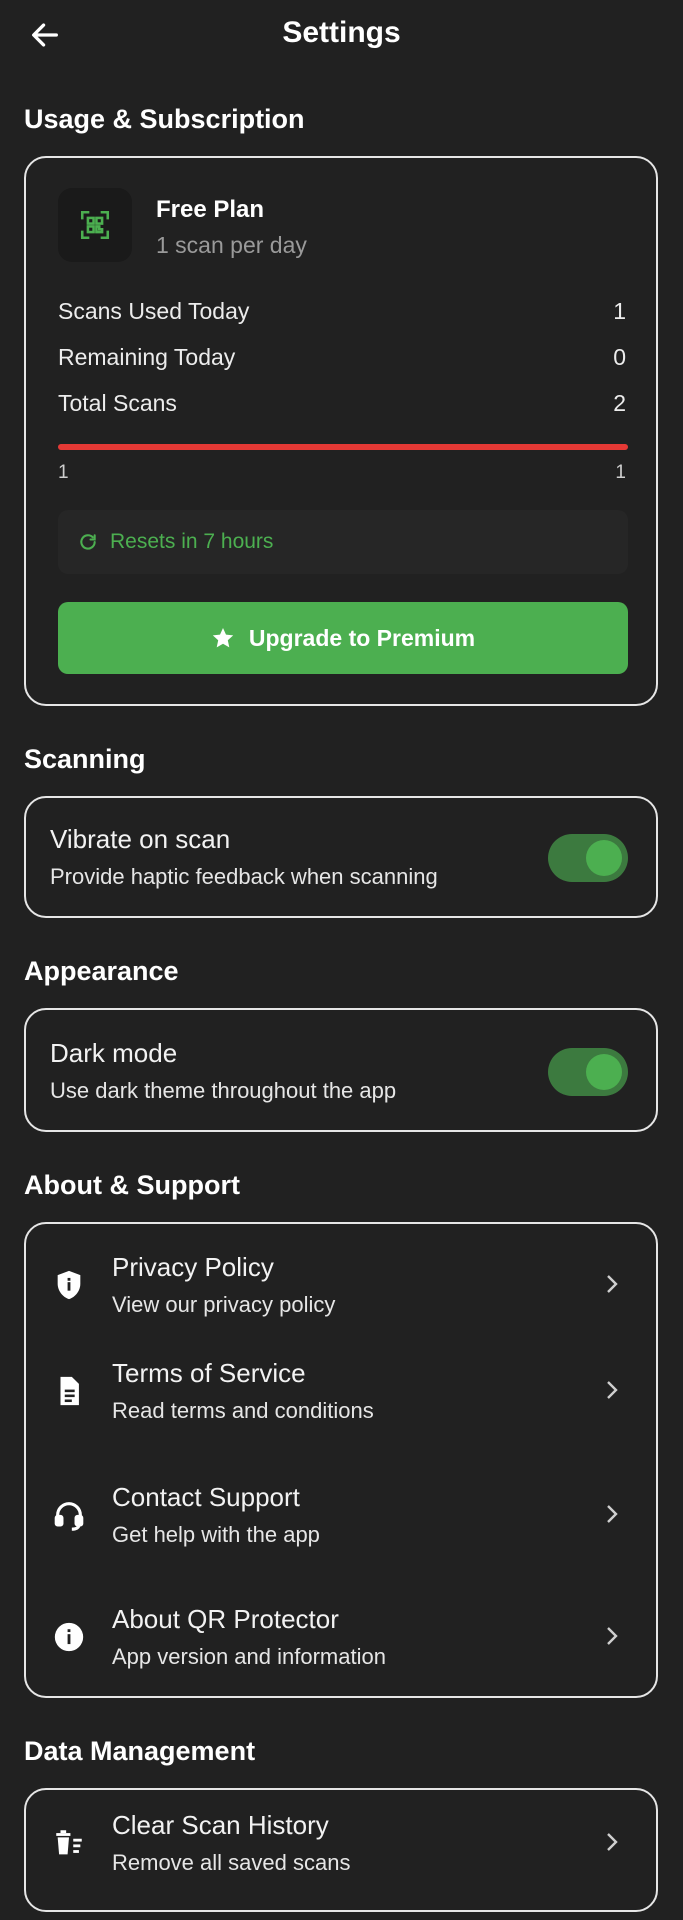 The height and width of the screenshot is (1920, 683). I want to click on usage-progress-bar, so click(343, 447).